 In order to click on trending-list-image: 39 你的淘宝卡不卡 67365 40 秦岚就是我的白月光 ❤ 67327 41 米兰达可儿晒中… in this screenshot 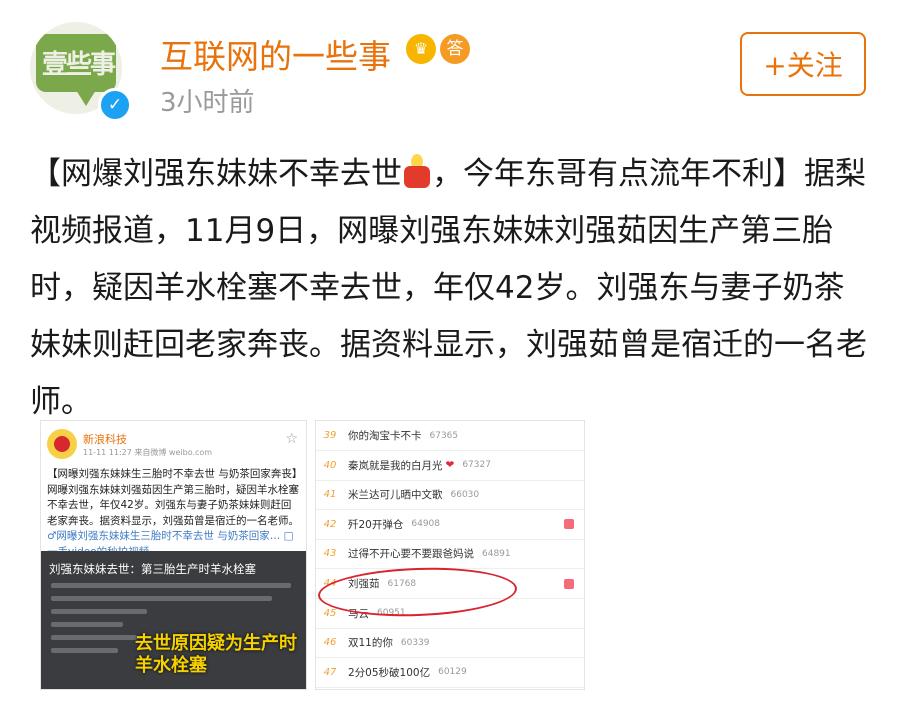, I will do `click(450, 555)`.